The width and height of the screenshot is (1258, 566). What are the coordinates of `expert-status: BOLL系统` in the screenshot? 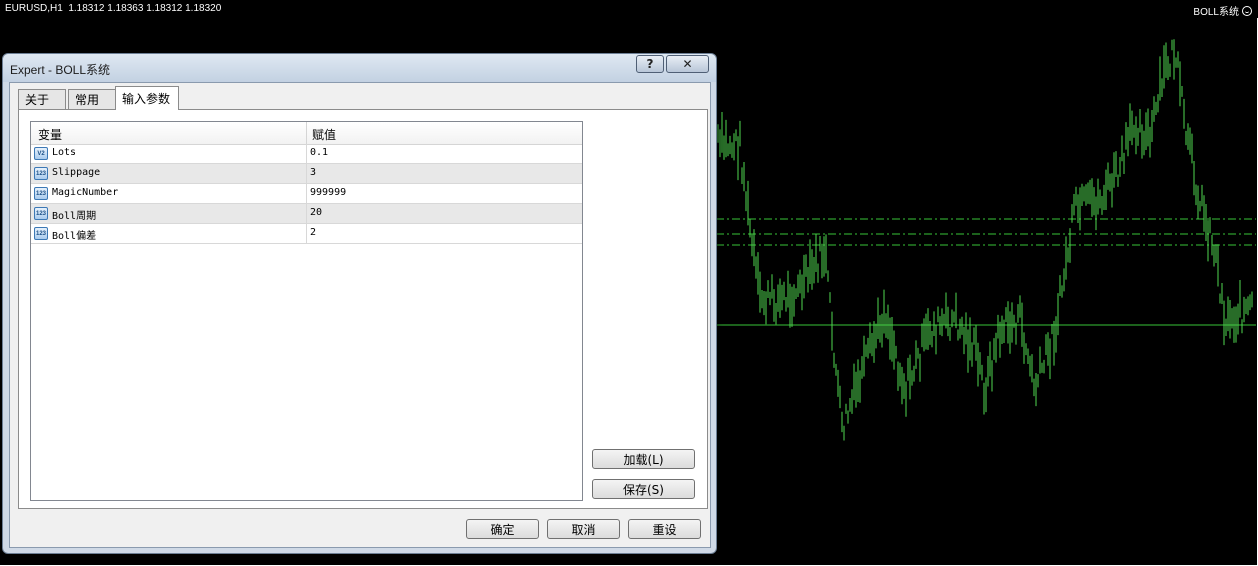 It's located at (1222, 10).